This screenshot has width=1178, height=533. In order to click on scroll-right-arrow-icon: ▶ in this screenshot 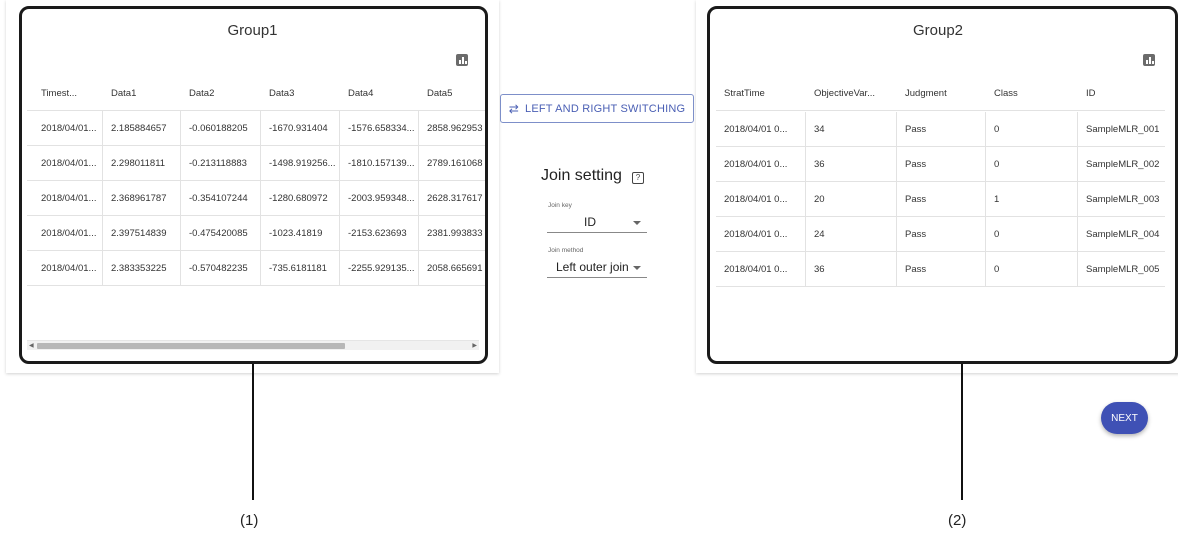, I will do `click(474, 345)`.